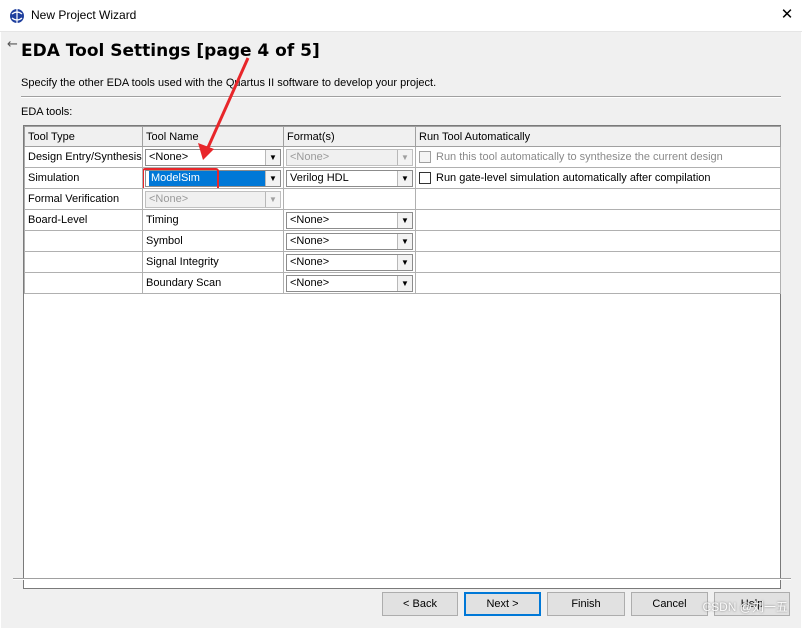 This screenshot has height=629, width=802. I want to click on close-button: ✕, so click(787, 16).